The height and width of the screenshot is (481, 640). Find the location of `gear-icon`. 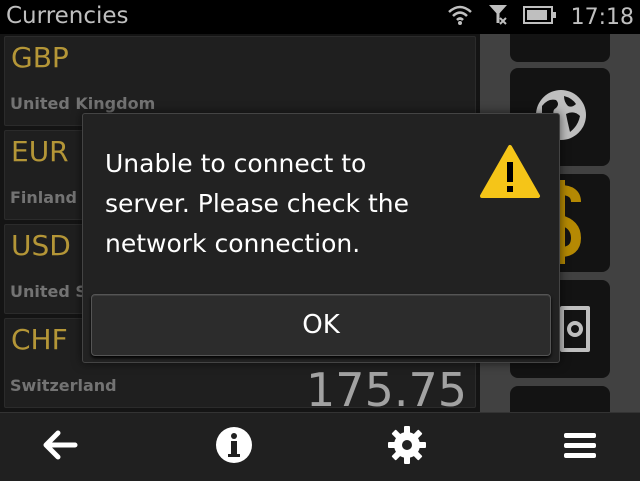

gear-icon is located at coordinates (407, 447).